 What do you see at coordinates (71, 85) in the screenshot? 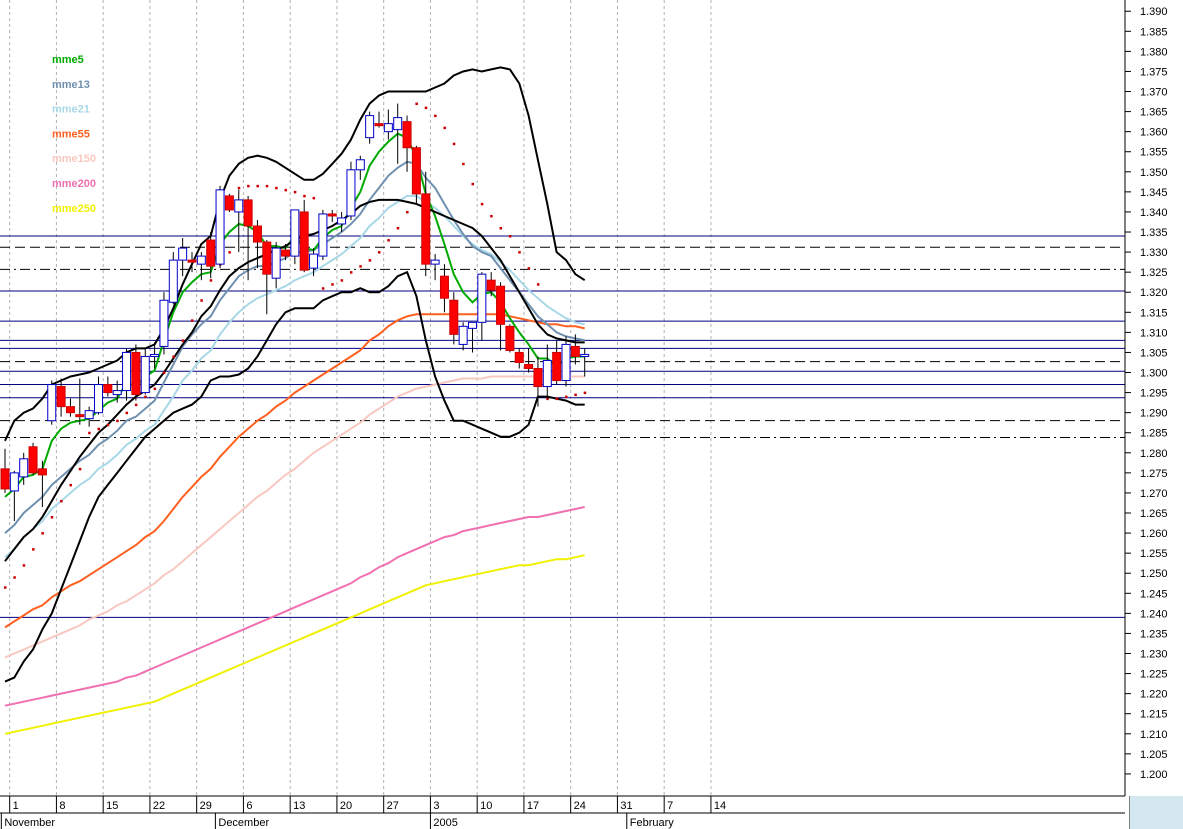
I see `legend-label-mme13: mme13` at bounding box center [71, 85].